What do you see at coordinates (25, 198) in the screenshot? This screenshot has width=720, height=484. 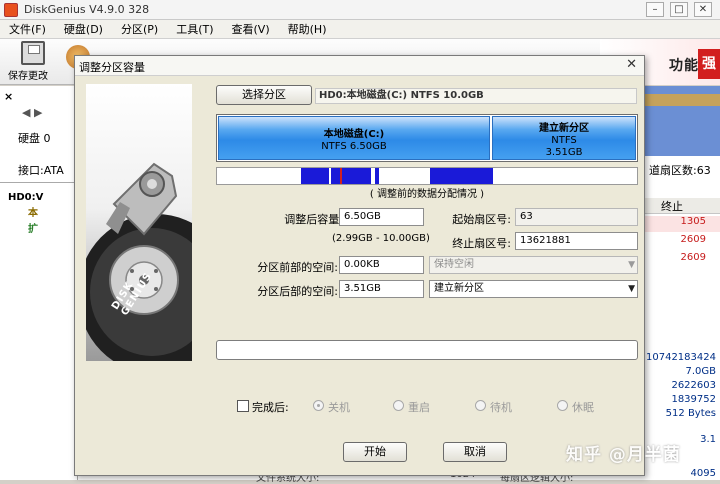 I see `tree-node-hd0: HD0:V` at bounding box center [25, 198].